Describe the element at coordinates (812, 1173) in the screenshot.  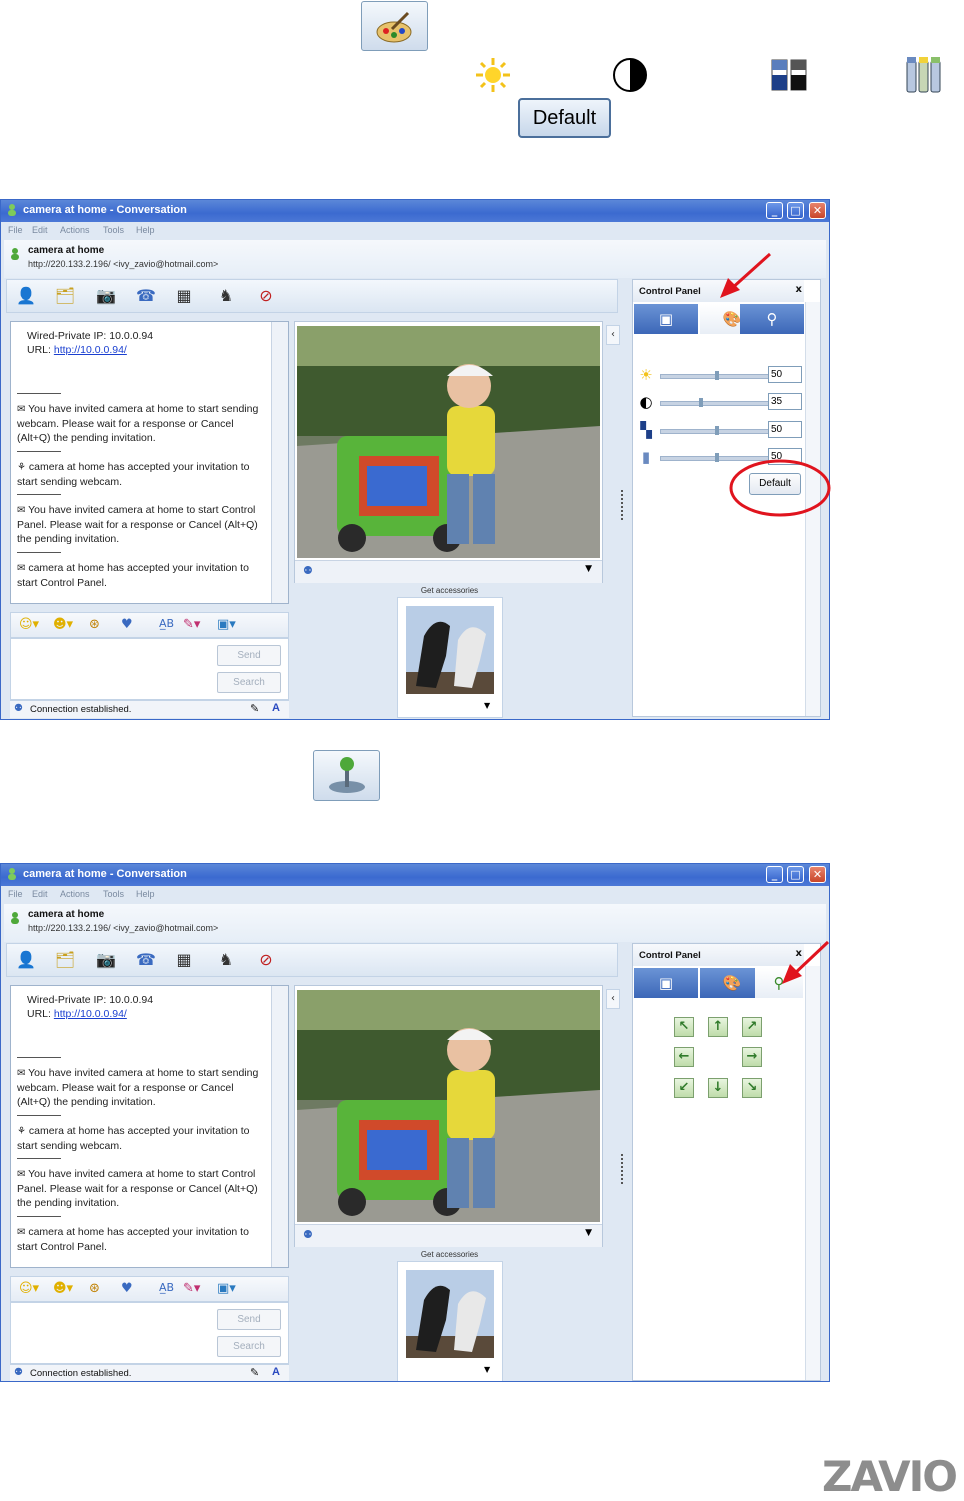
I see `control-panel-scrollbar` at that location.